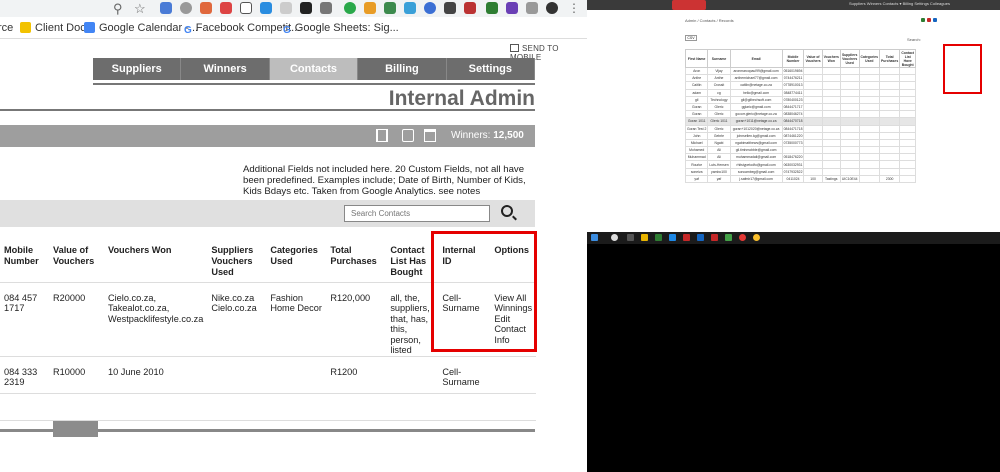  I want to click on table-row: adam cg hello@gmail.com 0848774411, so click(800, 92).